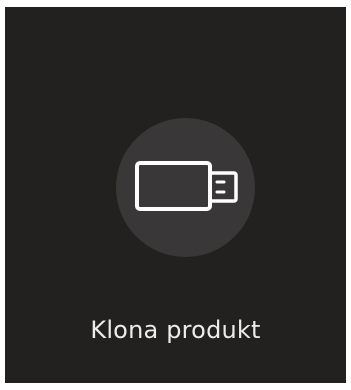  I want to click on clone-product-label: Klona produkt, so click(175, 330).